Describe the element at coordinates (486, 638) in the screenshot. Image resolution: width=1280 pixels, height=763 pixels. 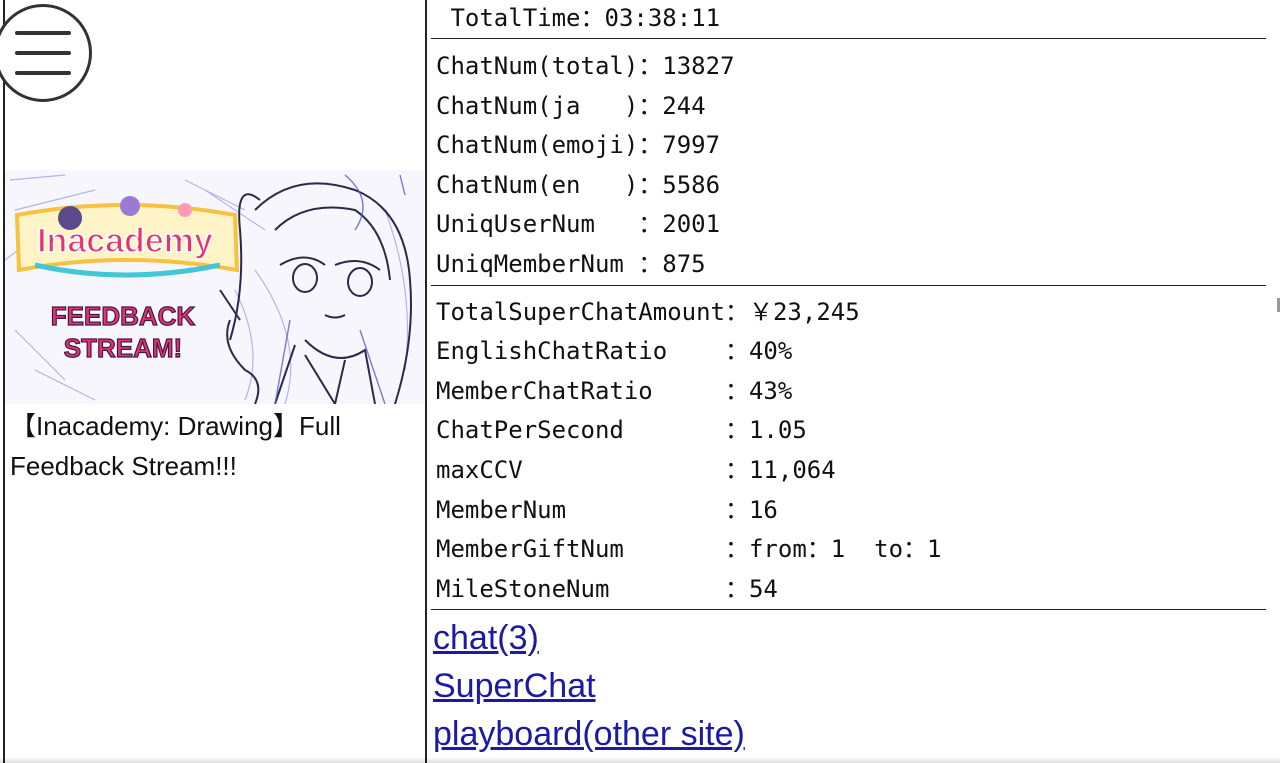
I see `chat-link: chat(3)` at that location.